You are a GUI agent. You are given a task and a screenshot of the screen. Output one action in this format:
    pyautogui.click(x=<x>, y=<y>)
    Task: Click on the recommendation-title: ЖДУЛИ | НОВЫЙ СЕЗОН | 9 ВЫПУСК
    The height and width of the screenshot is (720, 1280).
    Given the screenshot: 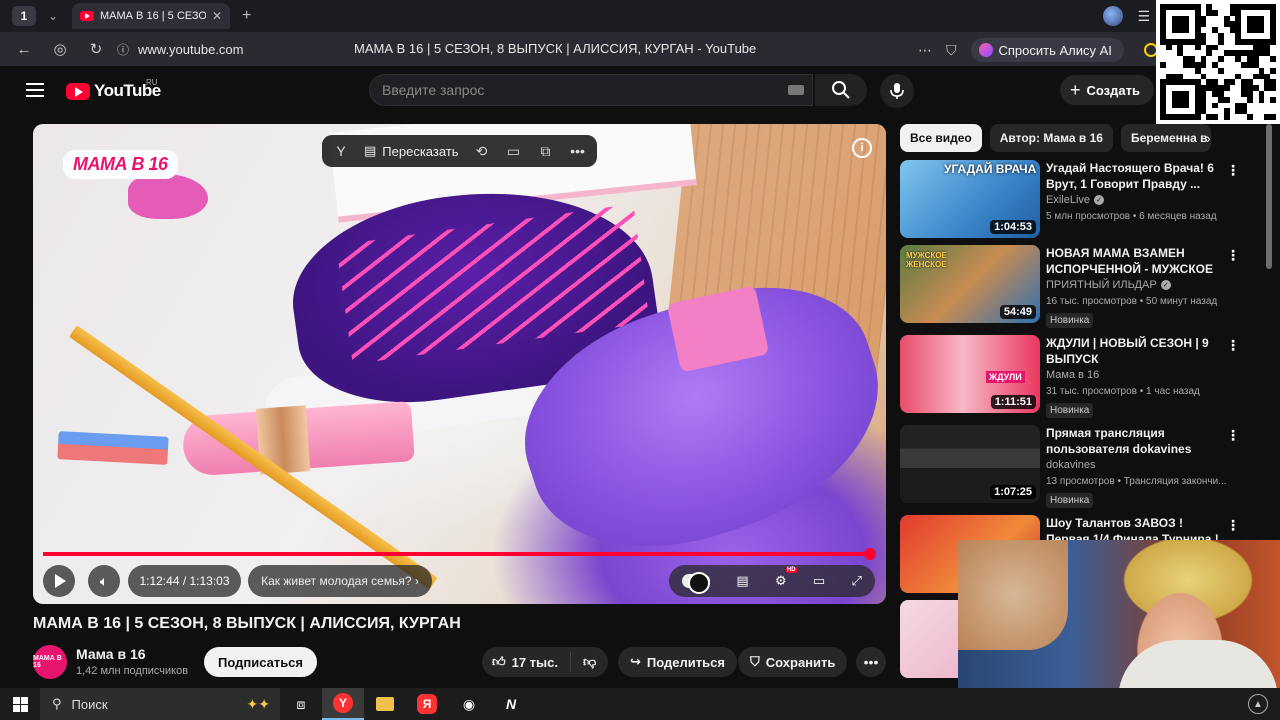 What is the action you would take?
    pyautogui.click(x=1136, y=351)
    